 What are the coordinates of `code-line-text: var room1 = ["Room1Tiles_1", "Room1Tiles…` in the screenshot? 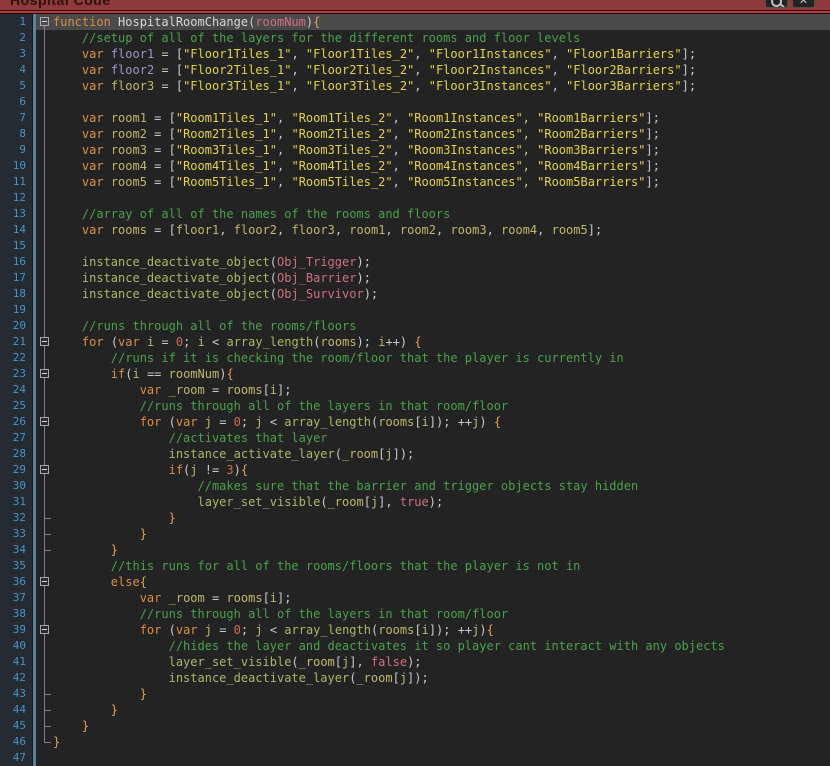 It's located at (441, 118).